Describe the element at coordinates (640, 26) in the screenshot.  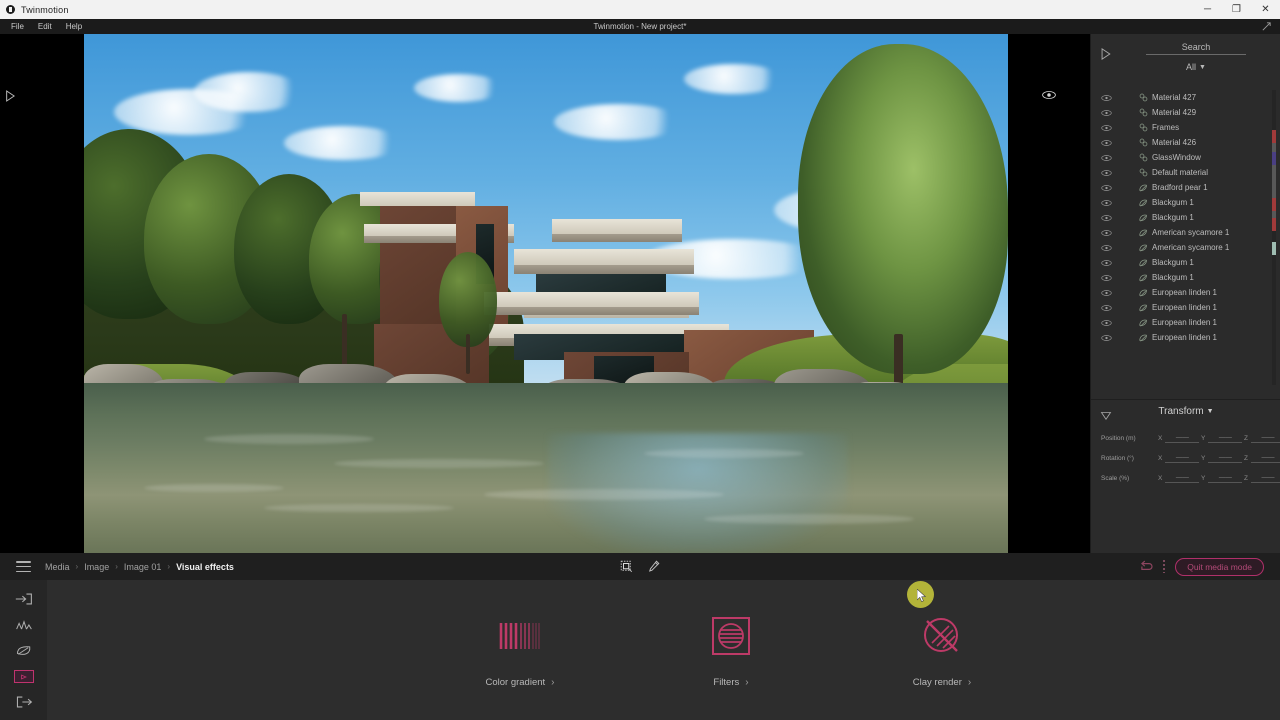
I see `menu-bar: File Edit Help Twinmotion - New project*` at that location.